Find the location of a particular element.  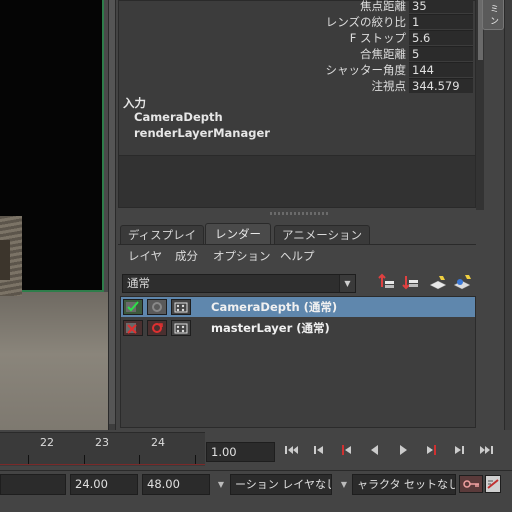

menu-layers: レイヤ is located at coordinates (145, 256).